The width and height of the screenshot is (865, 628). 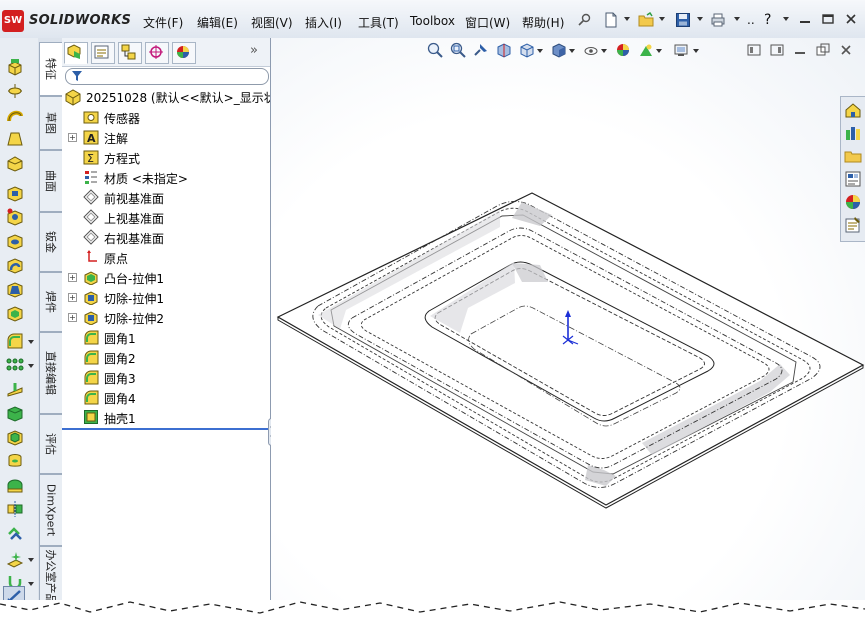 What do you see at coordinates (487, 22) in the screenshot?
I see `menu-window: 窗口(W)` at bounding box center [487, 22].